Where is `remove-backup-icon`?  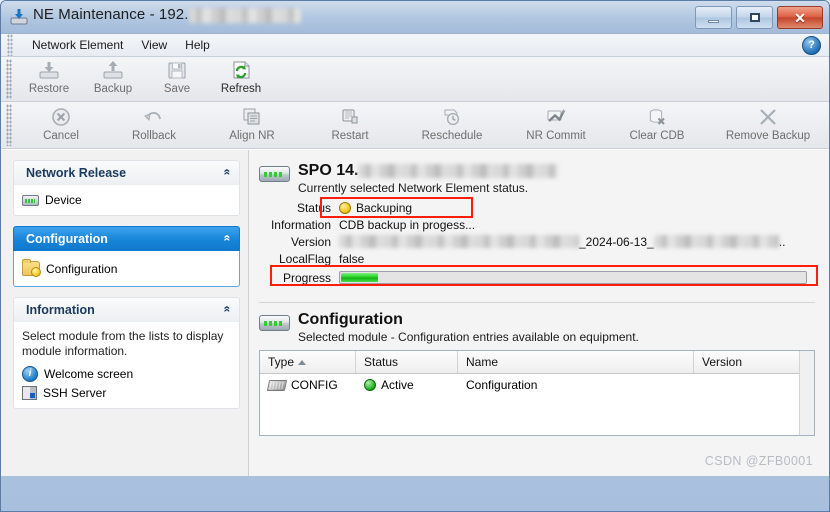 remove-backup-icon is located at coordinates (768, 117).